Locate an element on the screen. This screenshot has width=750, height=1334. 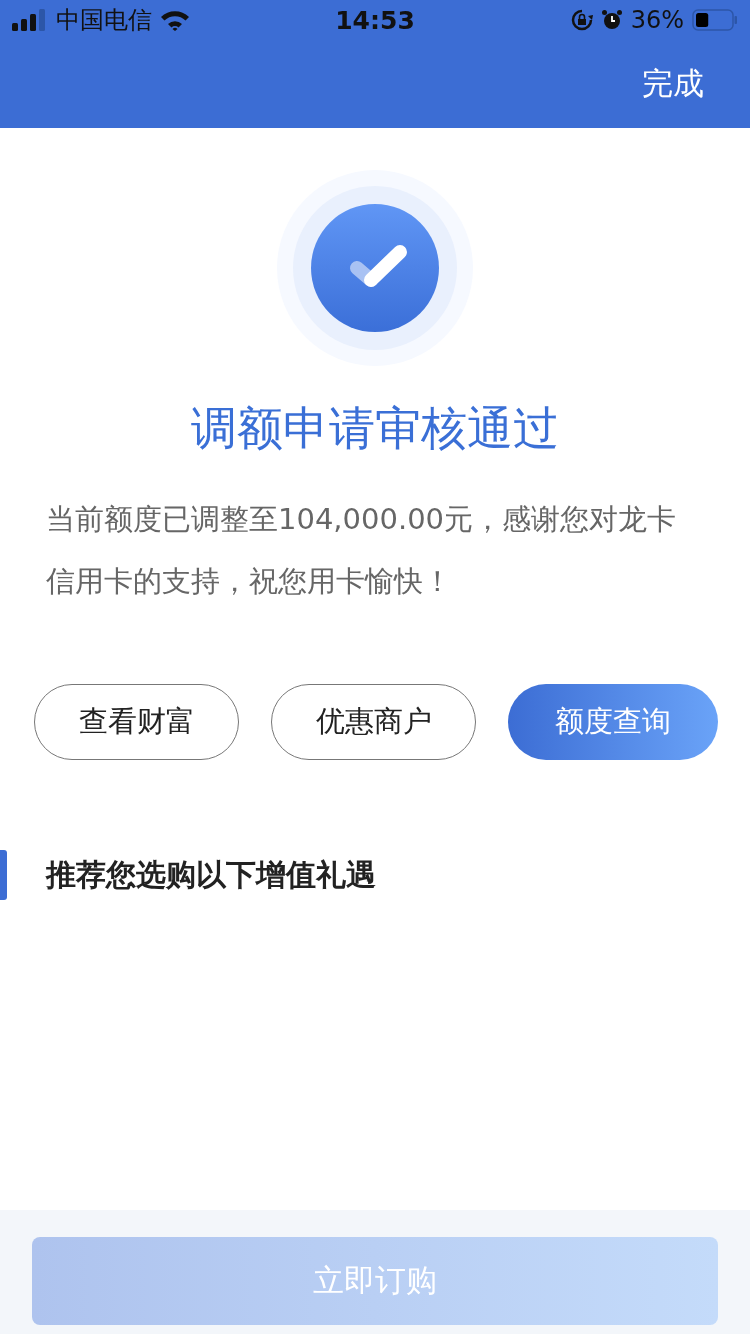
action-button: 优惠商户 is located at coordinates (373, 722).